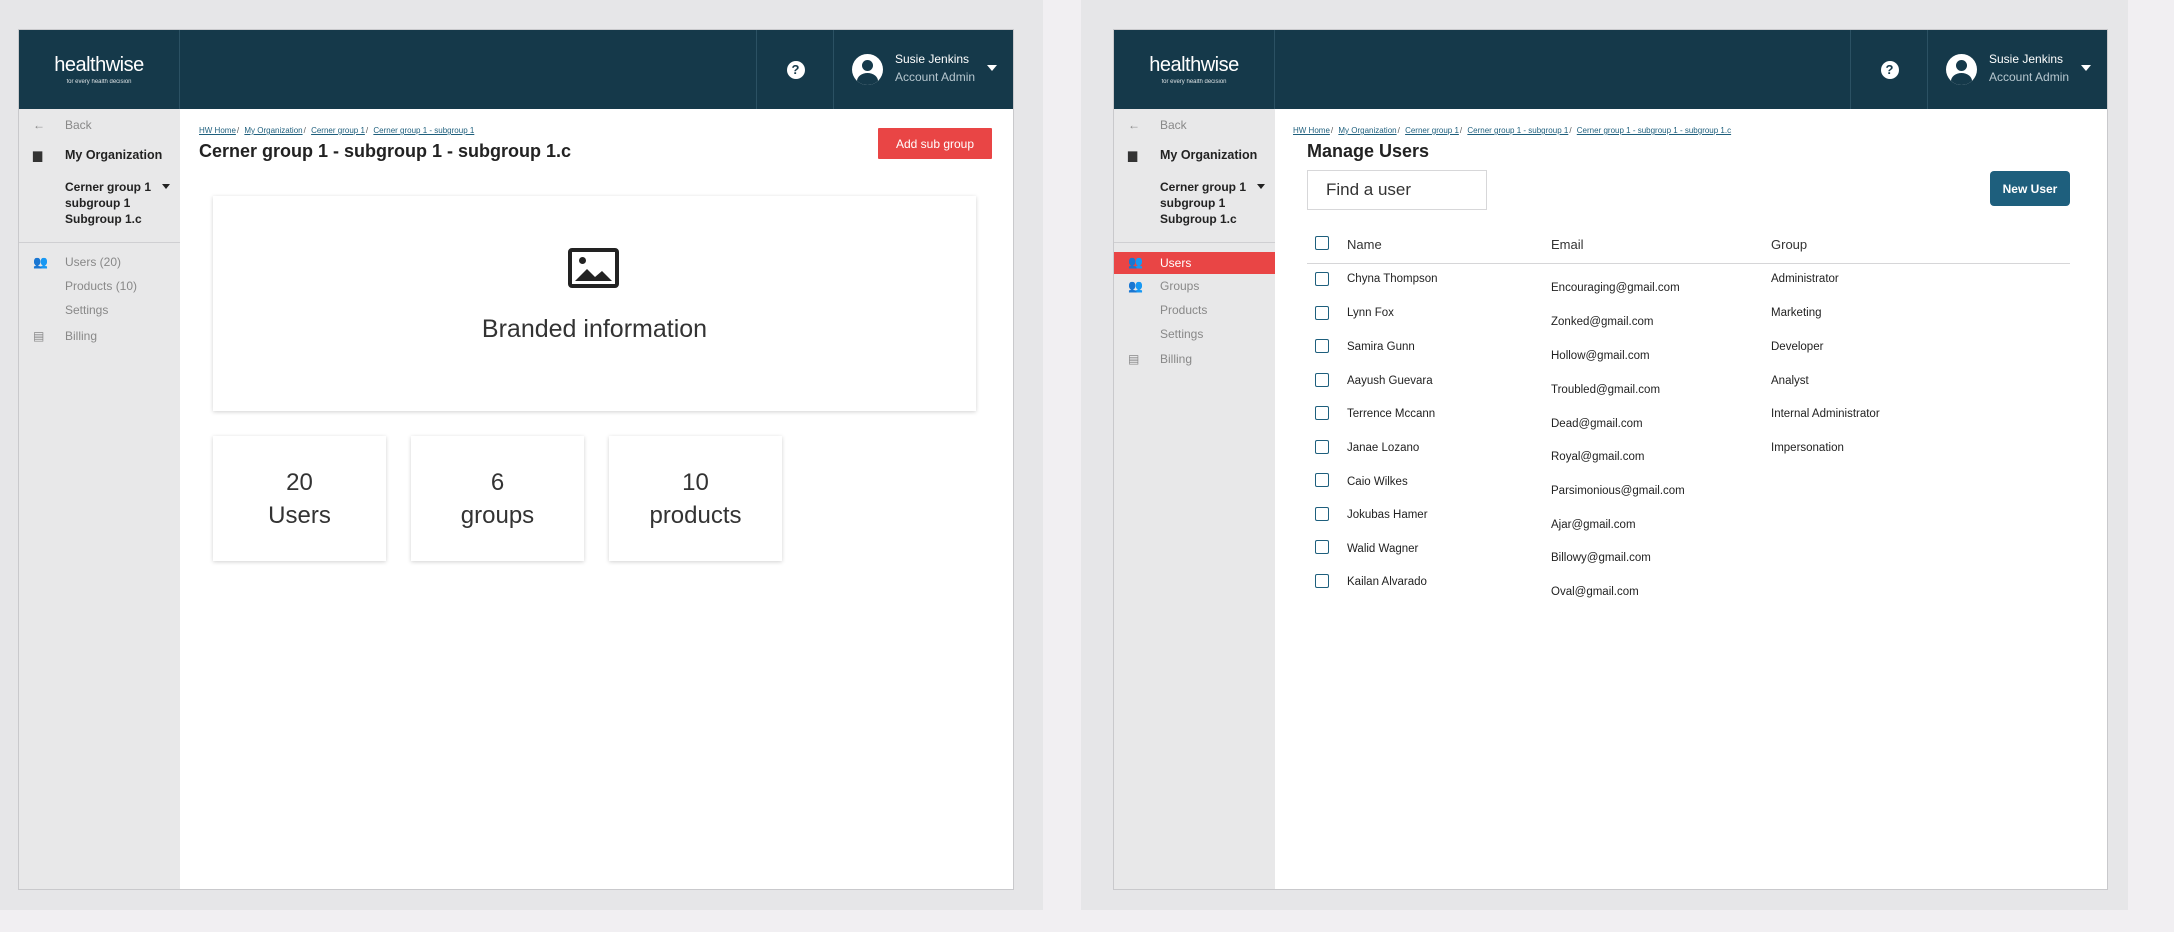  I want to click on add-sub-group-button: Add sub group, so click(935, 143).